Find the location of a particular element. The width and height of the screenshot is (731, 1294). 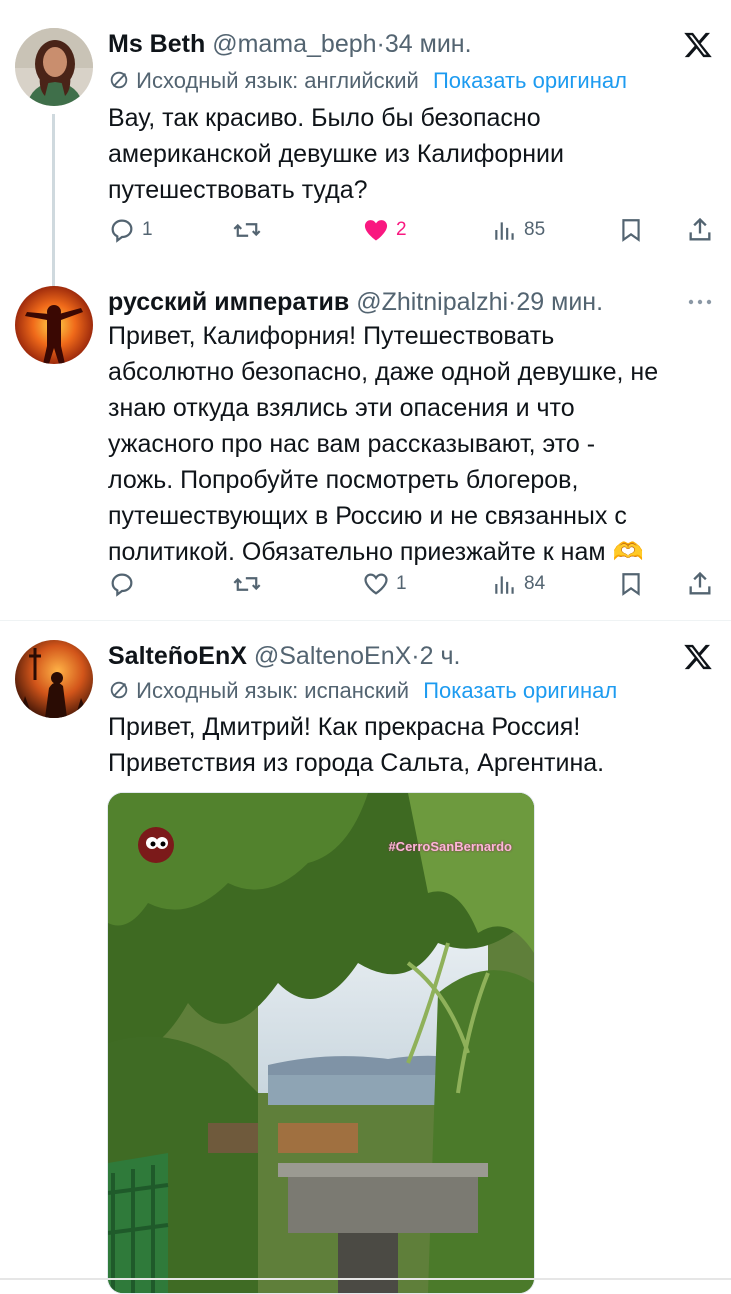

tweet-header: русский императив @Zhitnipalzhi·29 мин. is located at coordinates (355, 302).